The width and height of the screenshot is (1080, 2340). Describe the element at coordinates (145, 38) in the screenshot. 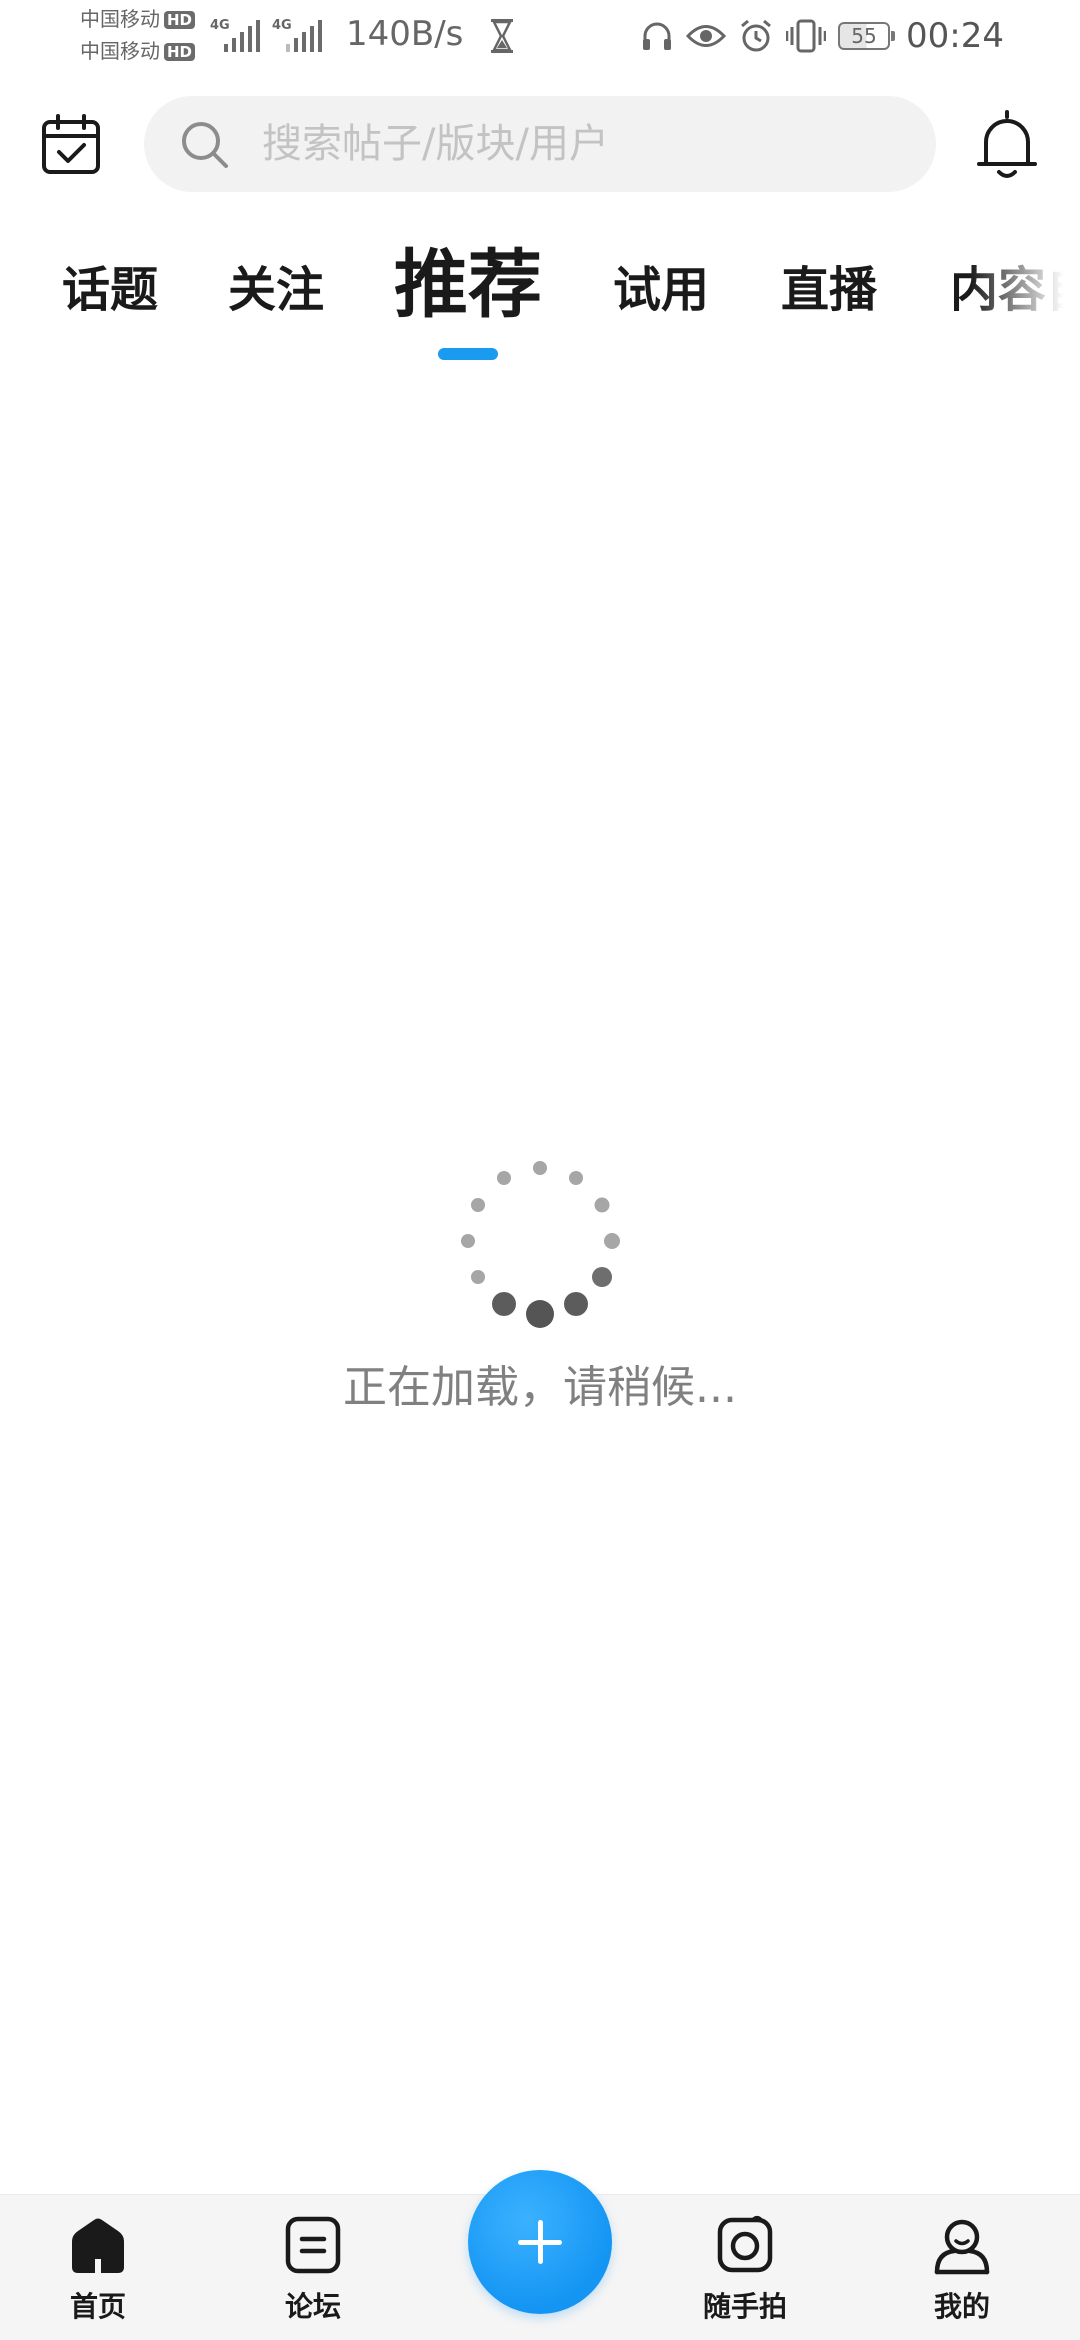

I see `carrier-block: 中国移动 HD 中国移动 HD` at that location.